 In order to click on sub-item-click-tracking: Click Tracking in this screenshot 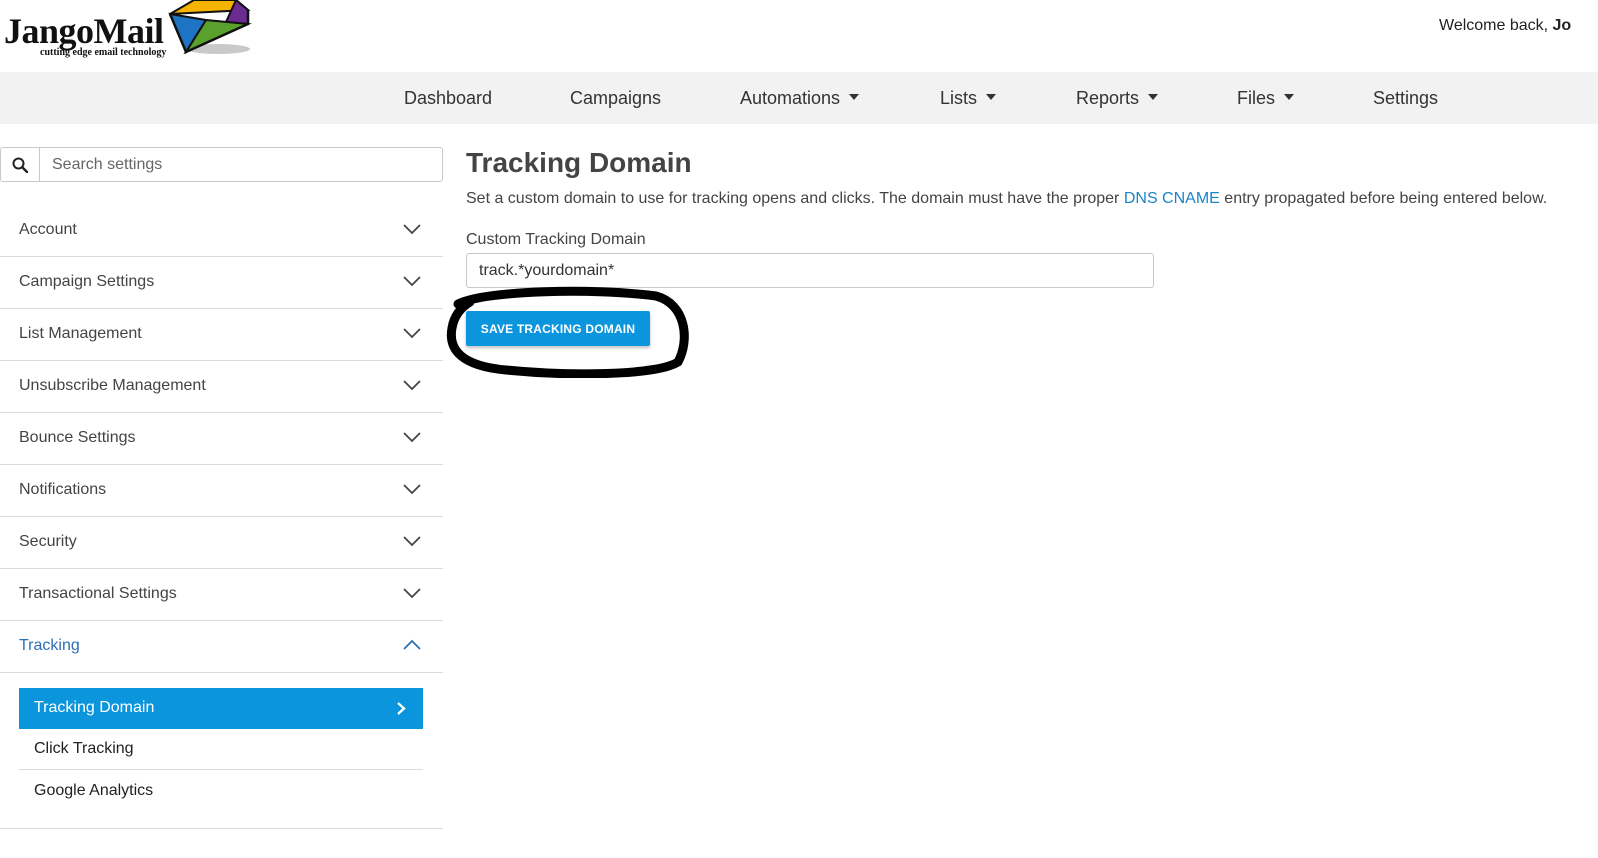, I will do `click(221, 749)`.